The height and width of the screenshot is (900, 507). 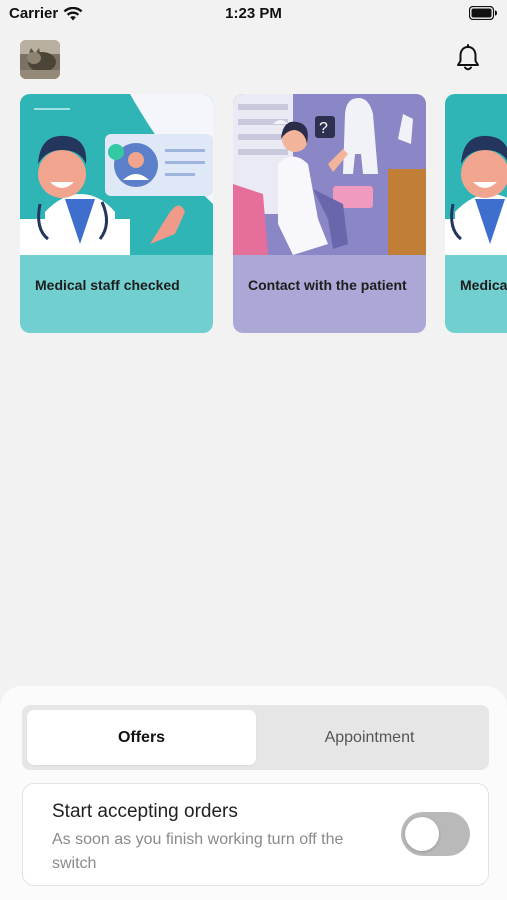 I want to click on card-label: Medica, so click(x=483, y=285).